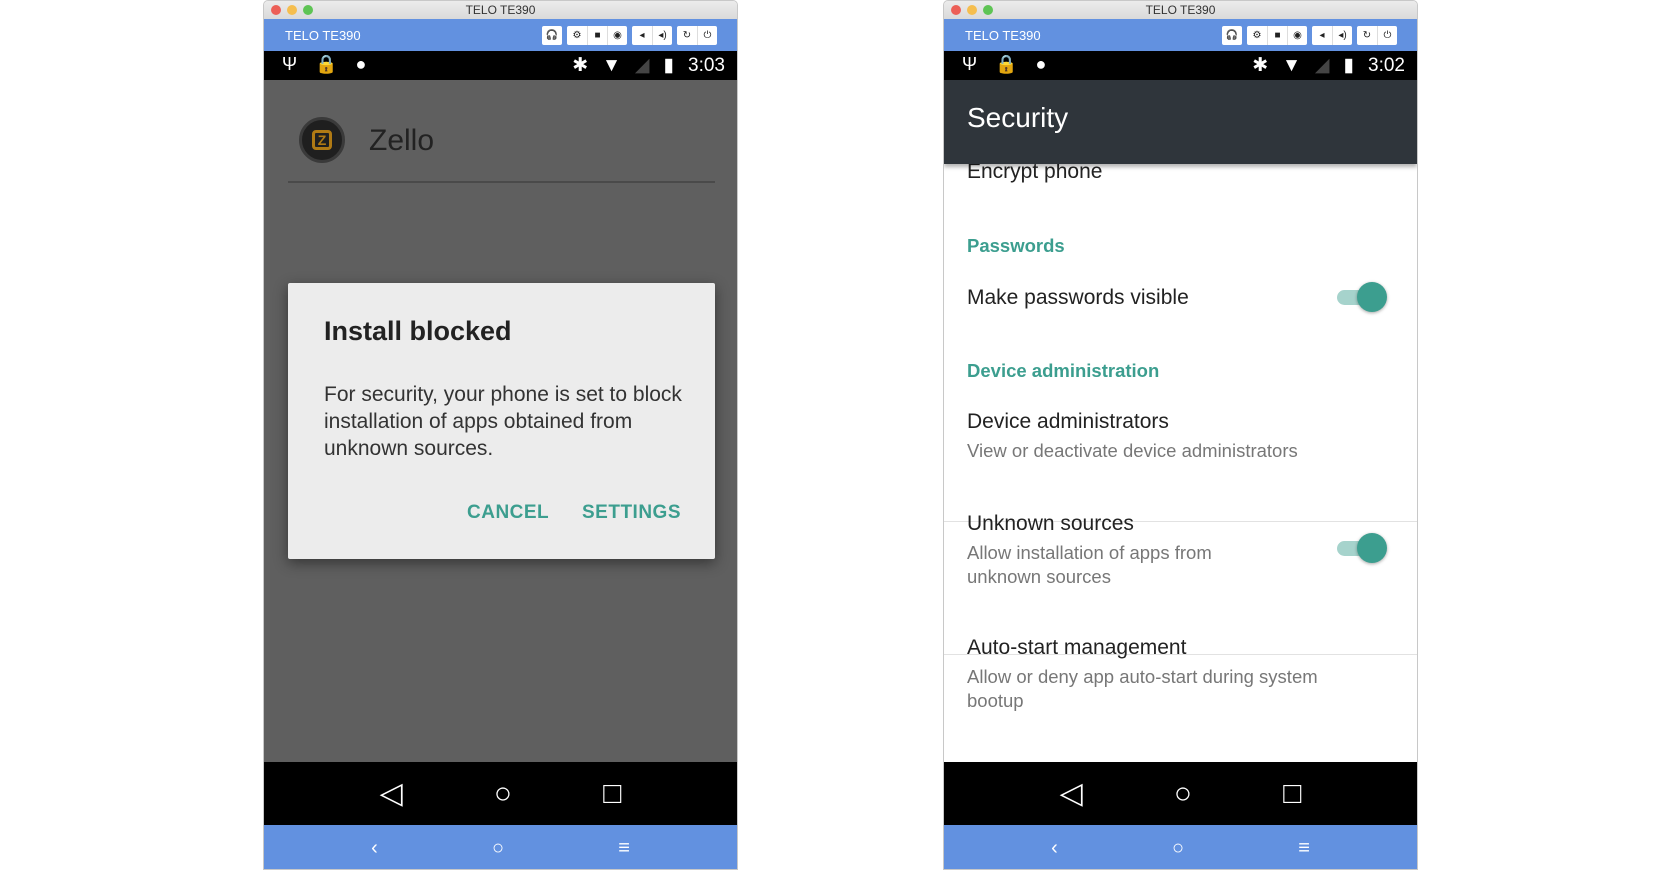 The height and width of the screenshot is (870, 1680). What do you see at coordinates (402, 140) in the screenshot?
I see `app-name: Zello` at bounding box center [402, 140].